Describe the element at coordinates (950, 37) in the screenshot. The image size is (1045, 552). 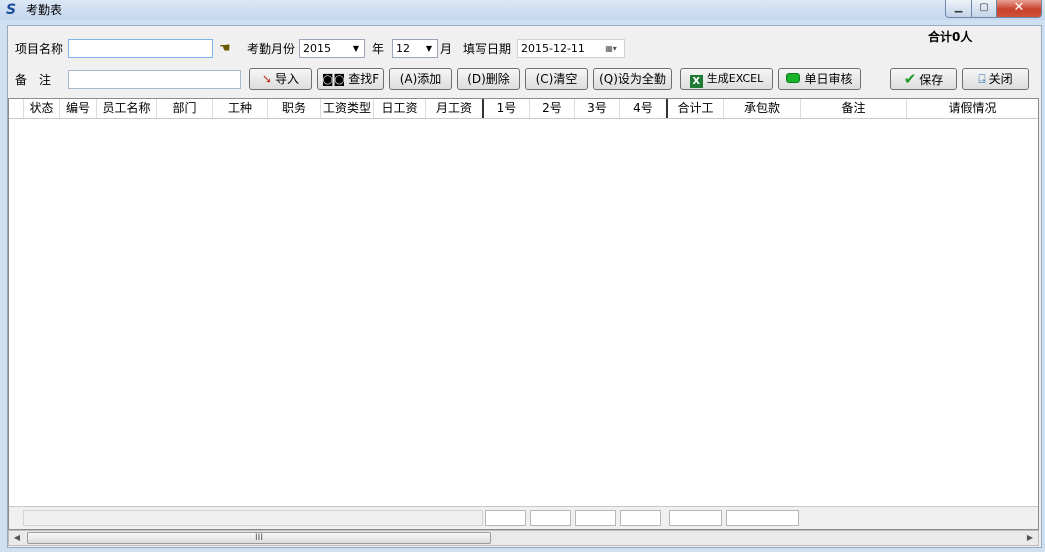
I see `total-count: 合计0人` at that location.